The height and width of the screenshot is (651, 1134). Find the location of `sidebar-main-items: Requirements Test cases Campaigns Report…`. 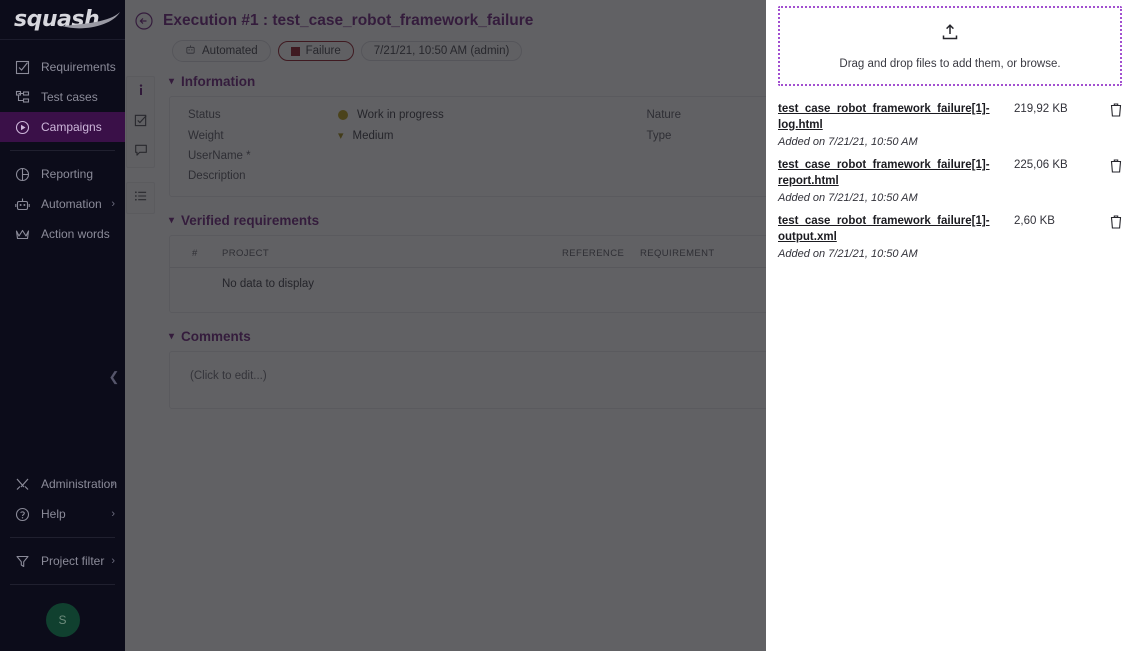

sidebar-main-items: Requirements Test cases Campaigns Report… is located at coordinates (62, 144).